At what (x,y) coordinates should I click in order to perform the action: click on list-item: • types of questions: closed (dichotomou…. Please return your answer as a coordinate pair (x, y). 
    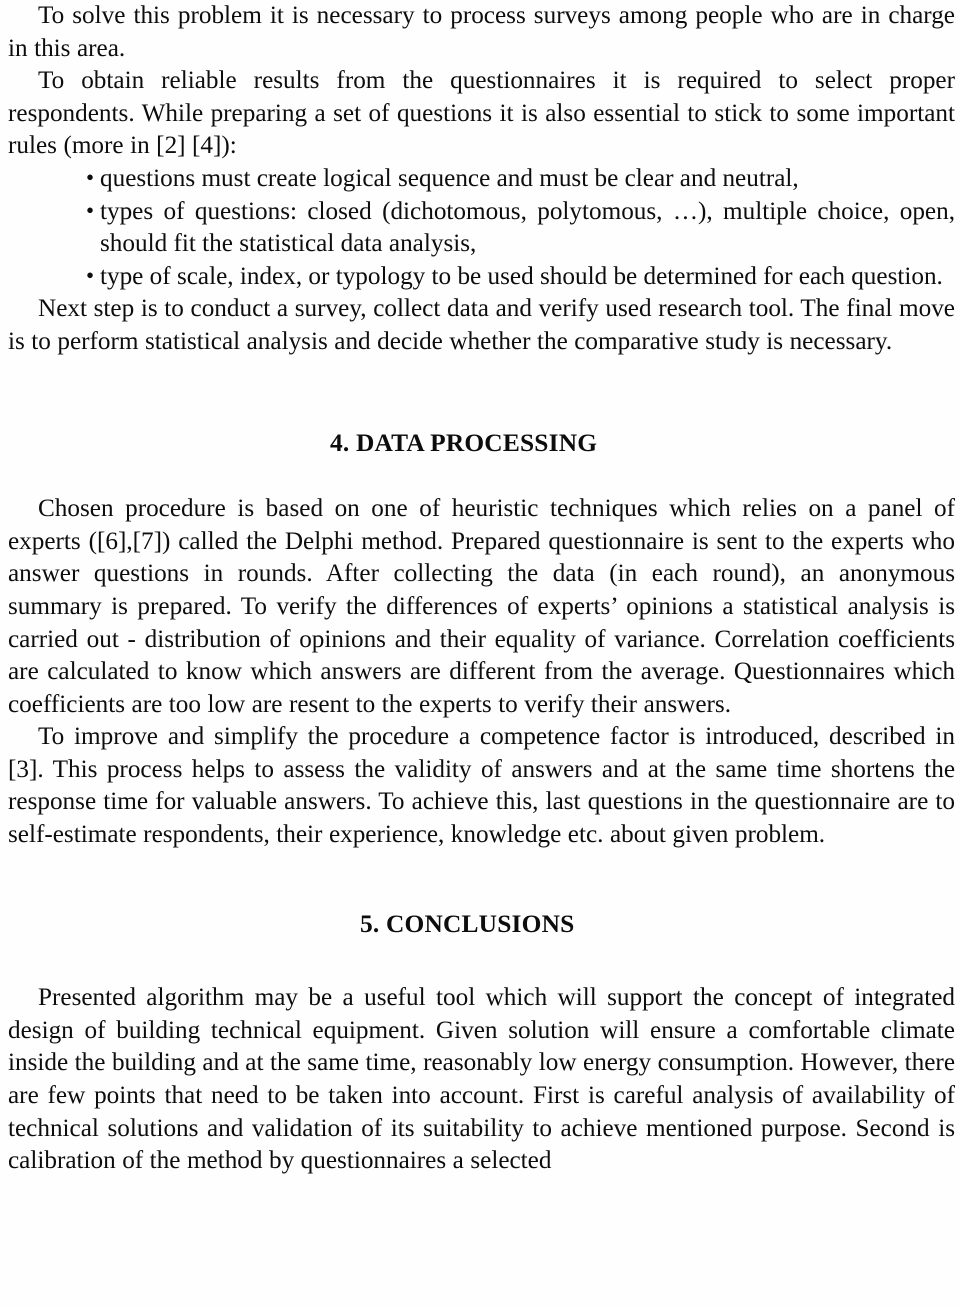
    Looking at the image, I should click on (481, 228).